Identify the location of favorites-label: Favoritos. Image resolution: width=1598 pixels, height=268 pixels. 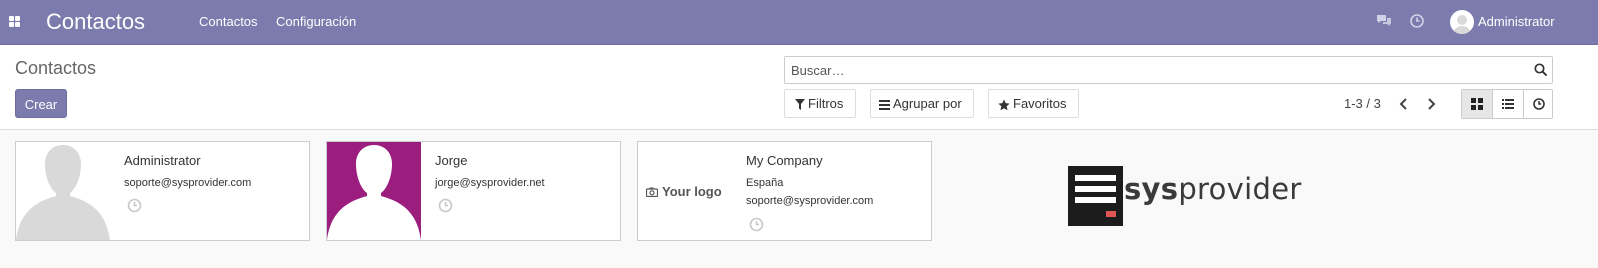
(1040, 103).